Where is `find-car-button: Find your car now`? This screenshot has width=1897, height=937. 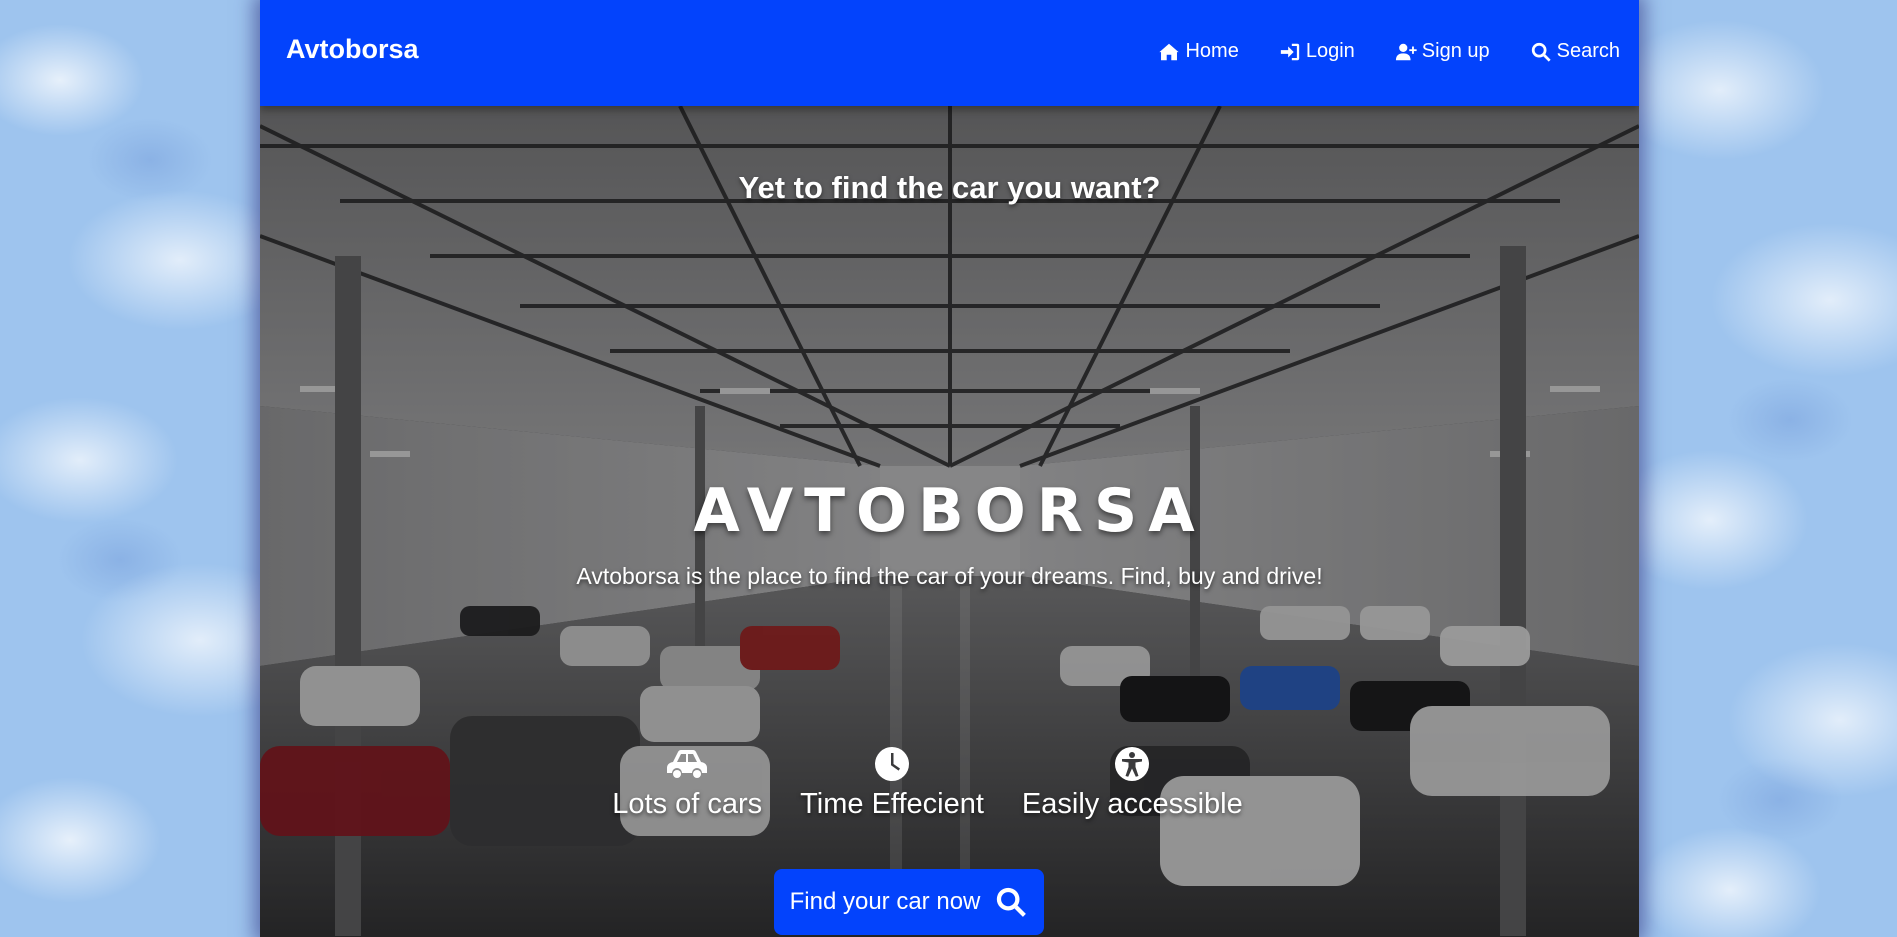 find-car-button: Find your car now is located at coordinates (909, 902).